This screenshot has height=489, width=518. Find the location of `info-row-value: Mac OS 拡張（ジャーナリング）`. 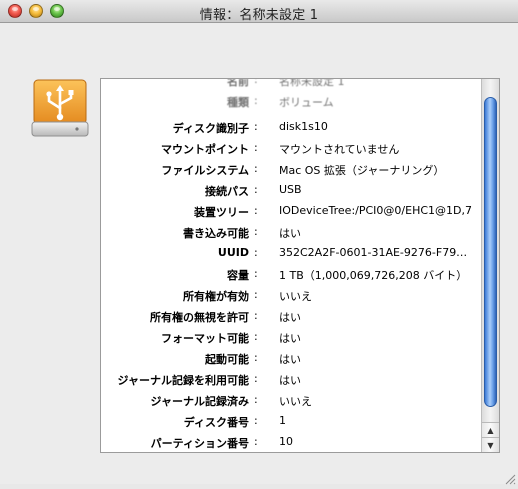

info-row-value: Mac OS 拡張（ジャーナリング） is located at coordinates (362, 170).